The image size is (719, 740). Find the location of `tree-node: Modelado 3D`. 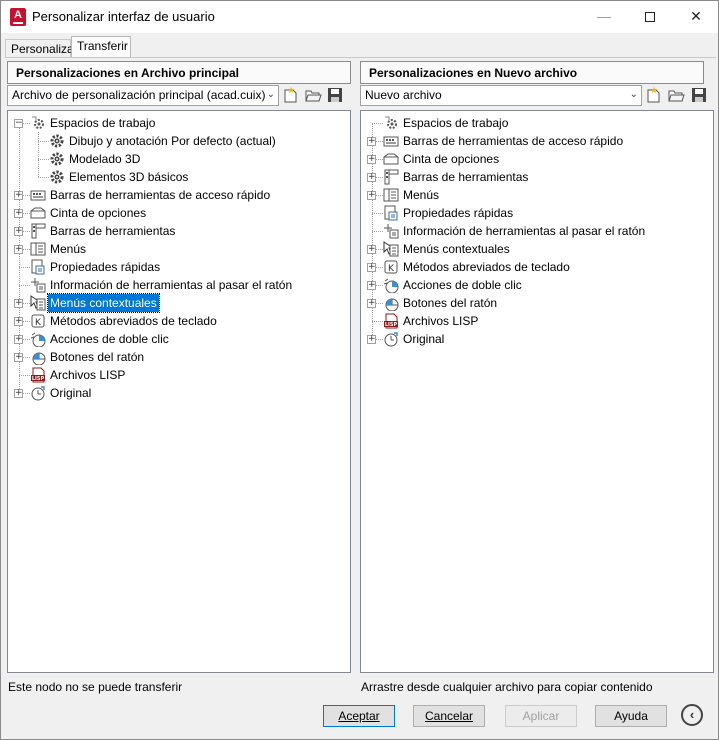

tree-node: Modelado 3D is located at coordinates (179, 159).